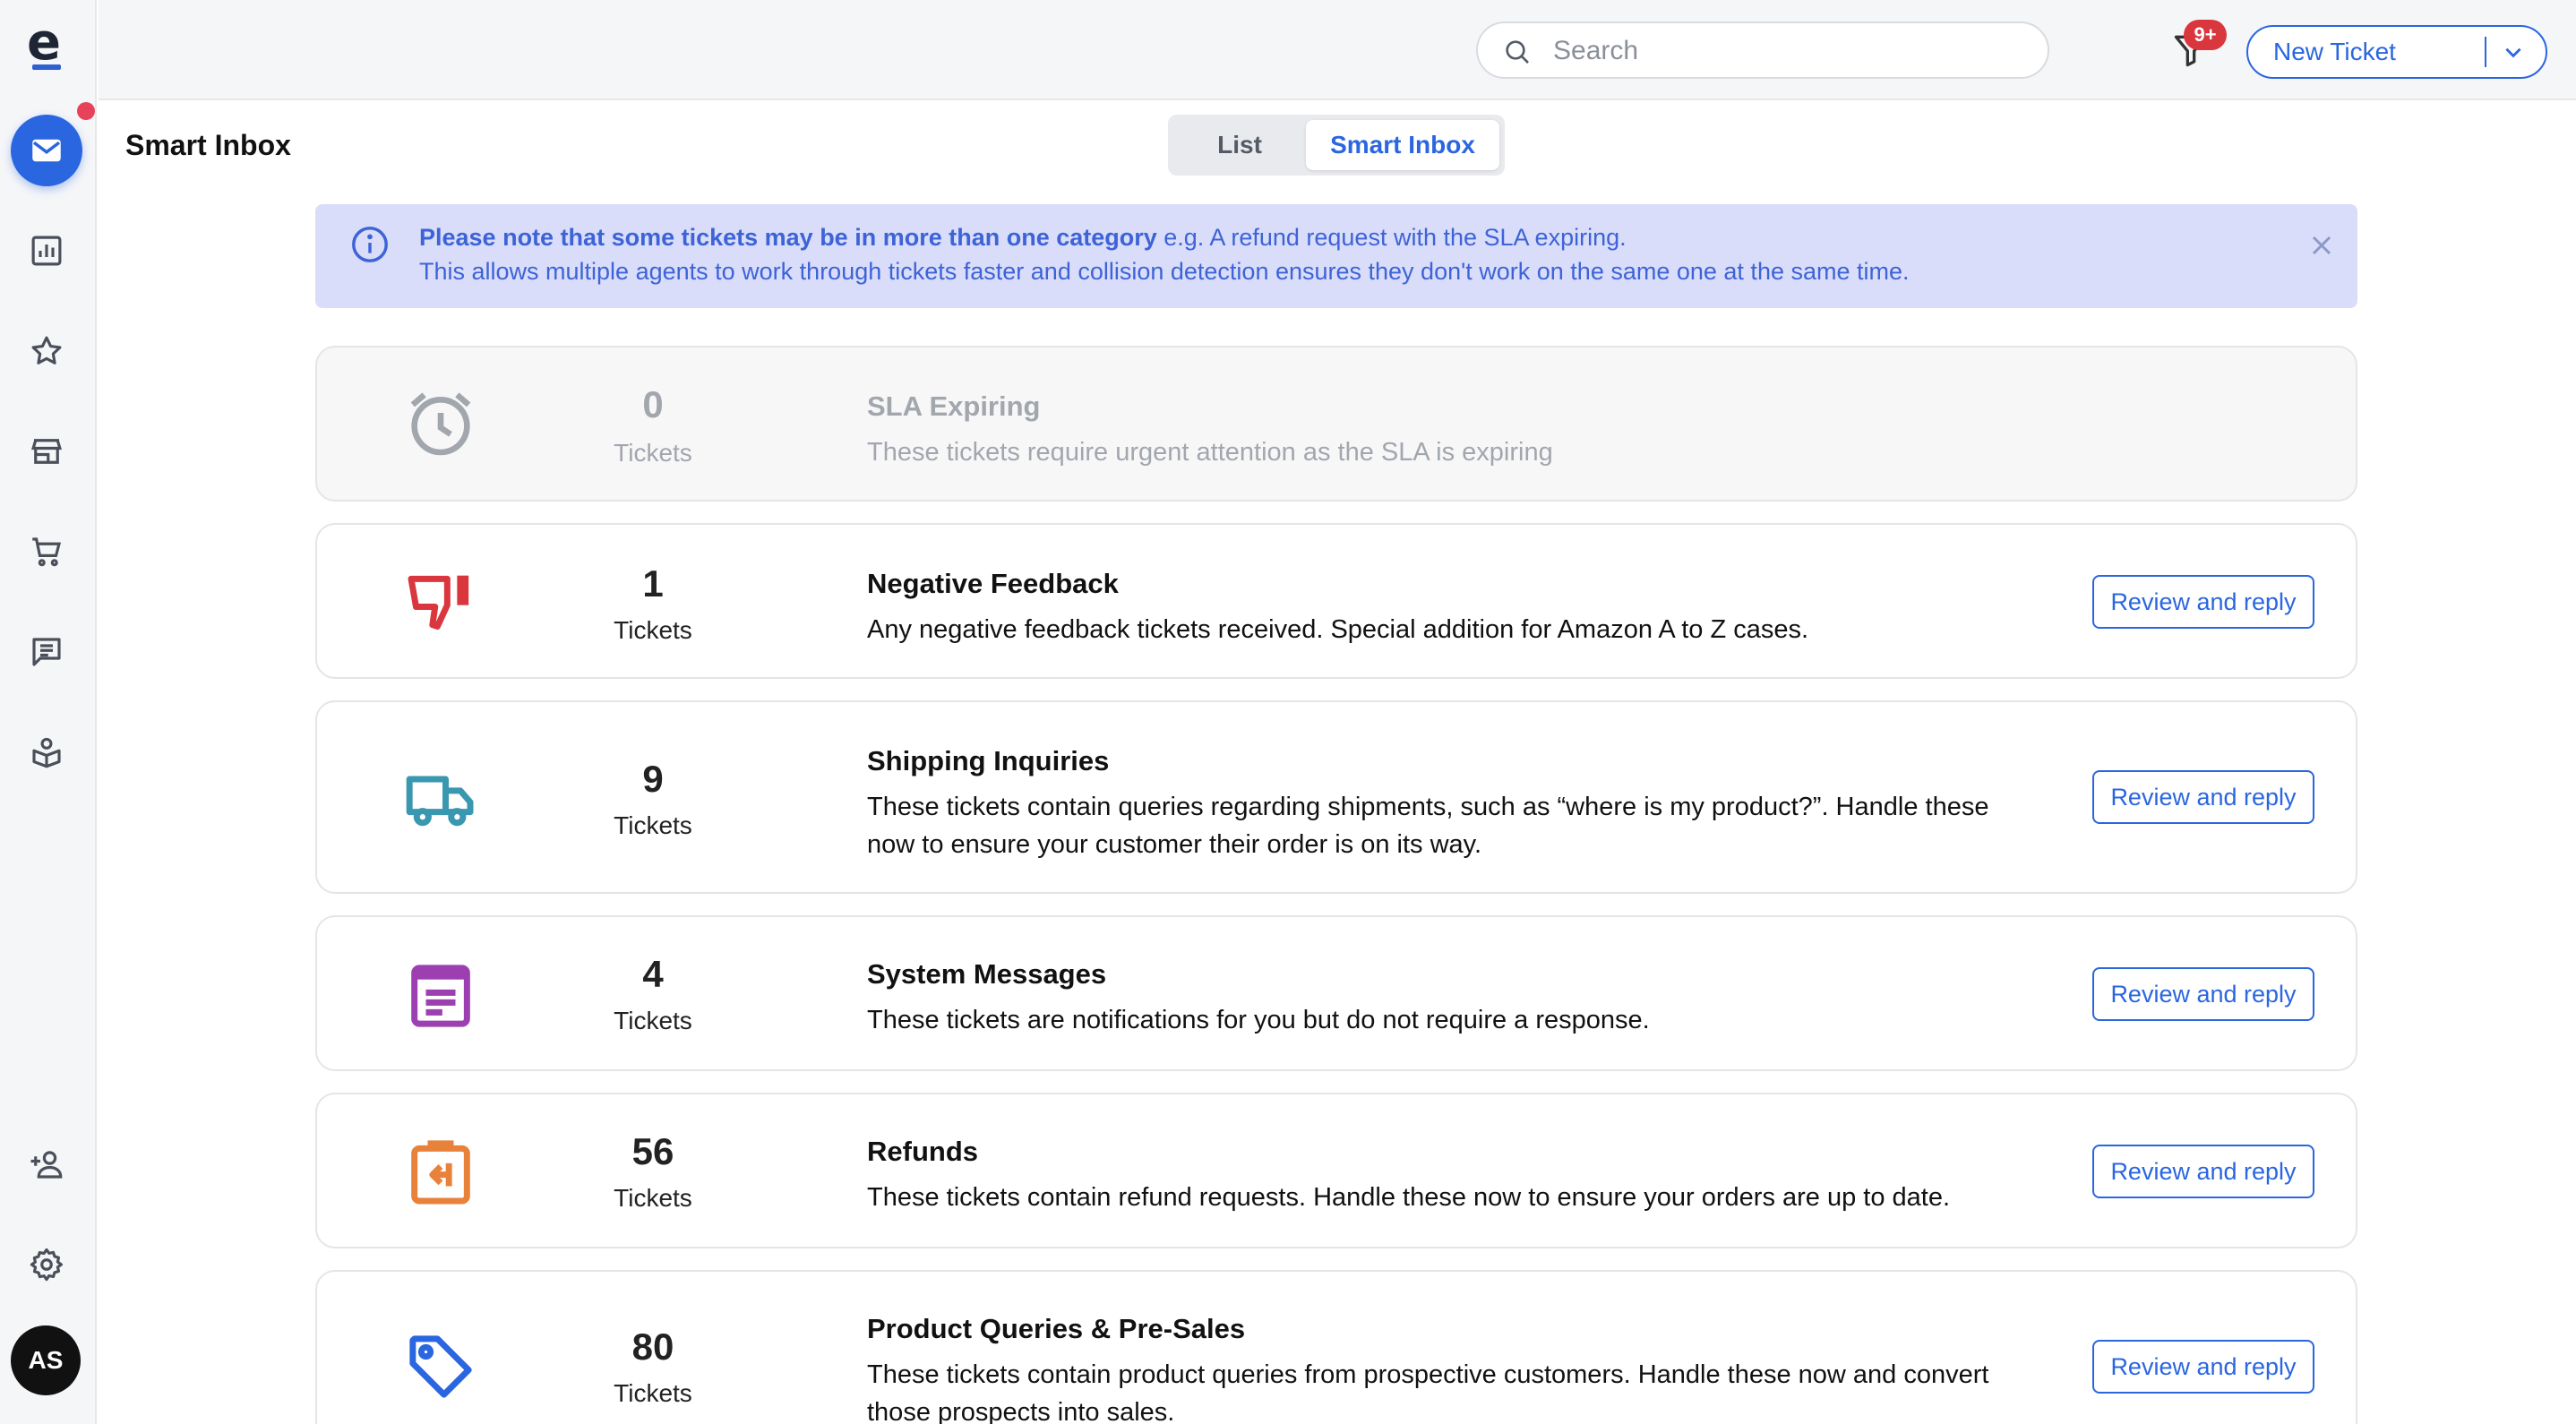 The image size is (2576, 1424). What do you see at coordinates (954, 406) in the screenshot?
I see `category-title: SLA Expiring` at bounding box center [954, 406].